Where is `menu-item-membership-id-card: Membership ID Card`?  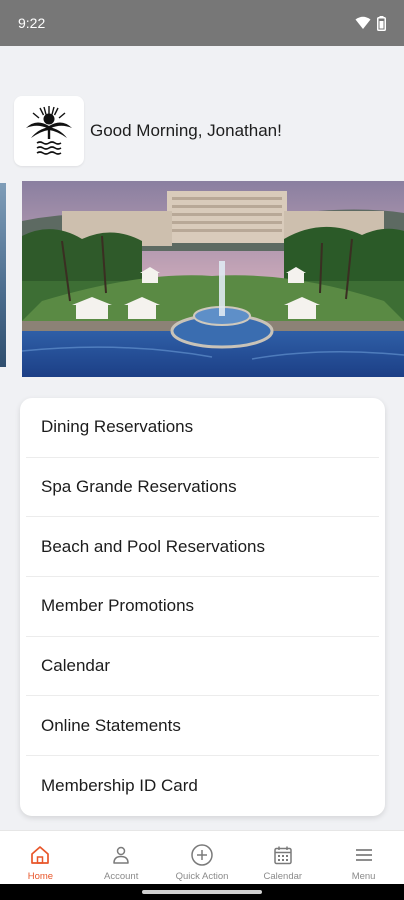
menu-item-membership-id-card: Membership ID Card is located at coordinates (202, 786).